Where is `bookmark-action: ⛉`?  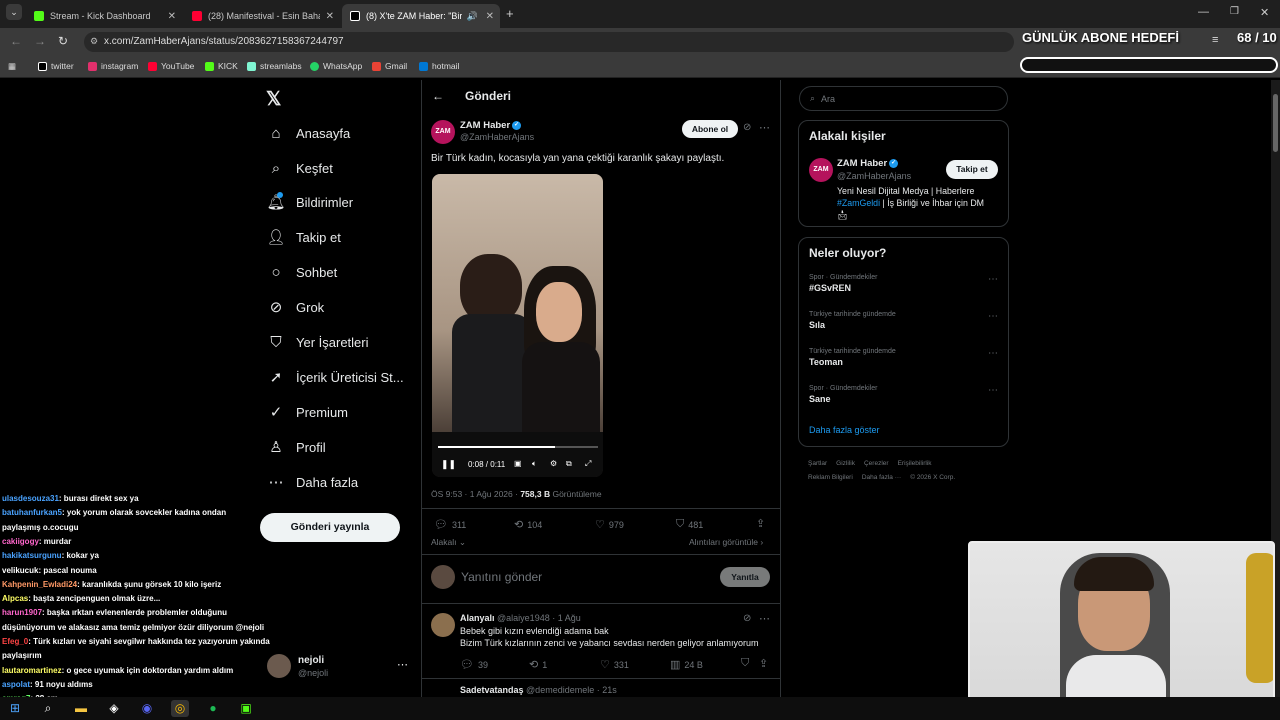
bookmark-action: ⛉ is located at coordinates (747, 663).